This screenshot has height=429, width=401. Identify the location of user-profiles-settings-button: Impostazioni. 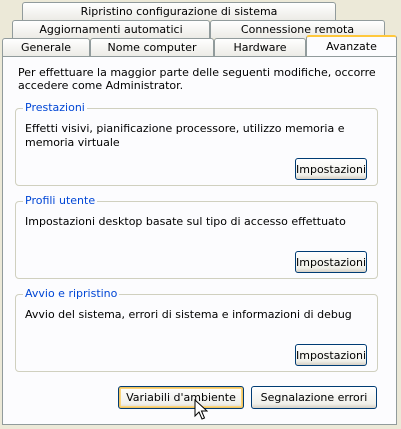
(331, 262).